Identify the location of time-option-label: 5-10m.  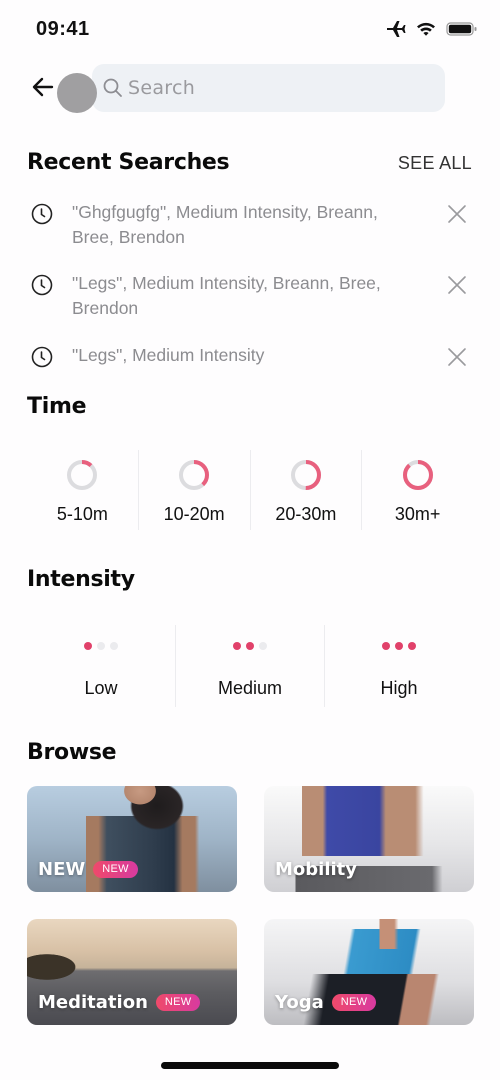
(82, 514).